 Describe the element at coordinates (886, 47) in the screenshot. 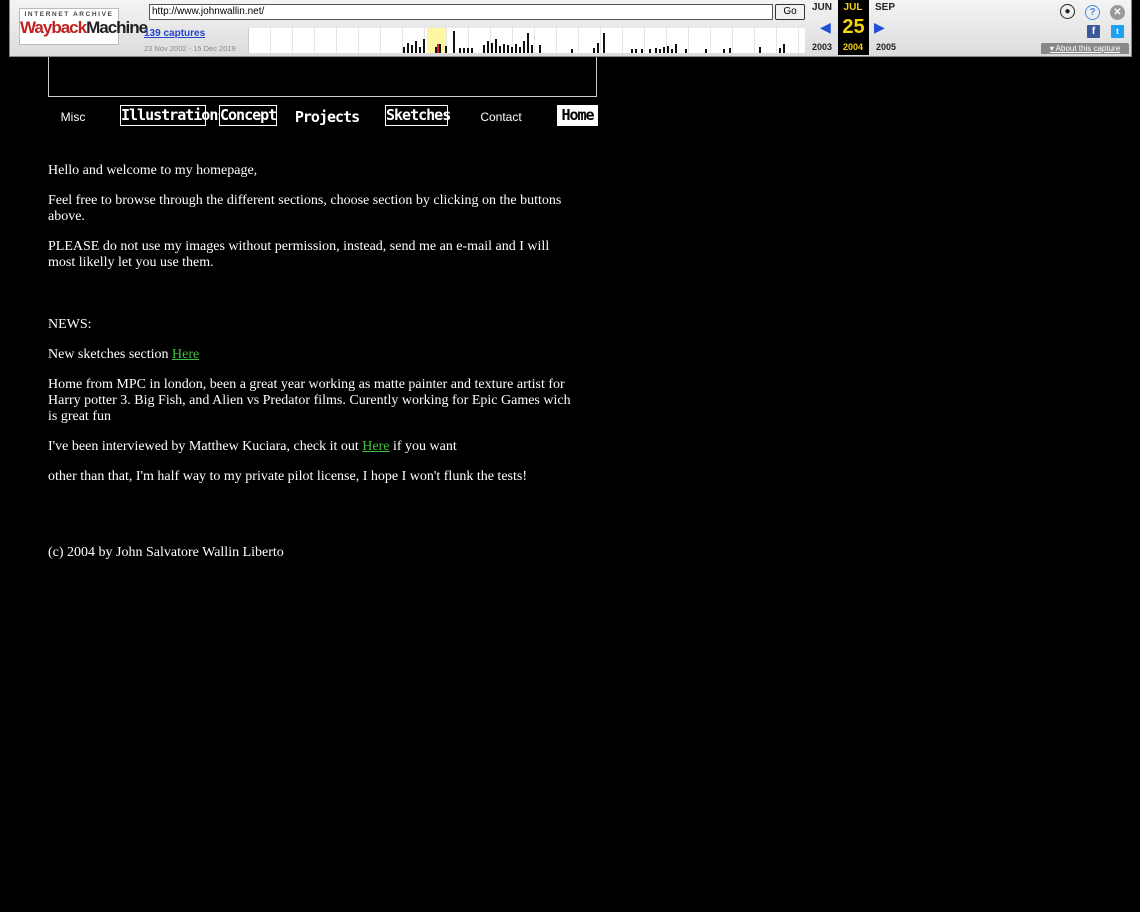

I see `next-year-label: 2005` at that location.